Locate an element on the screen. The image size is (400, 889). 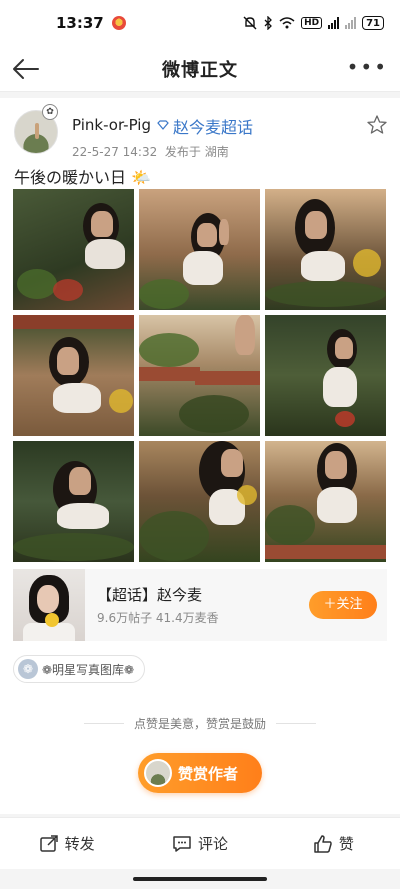
post-meta: 22-5-27 14:32 发布于 湖南 is located at coordinates (150, 151).